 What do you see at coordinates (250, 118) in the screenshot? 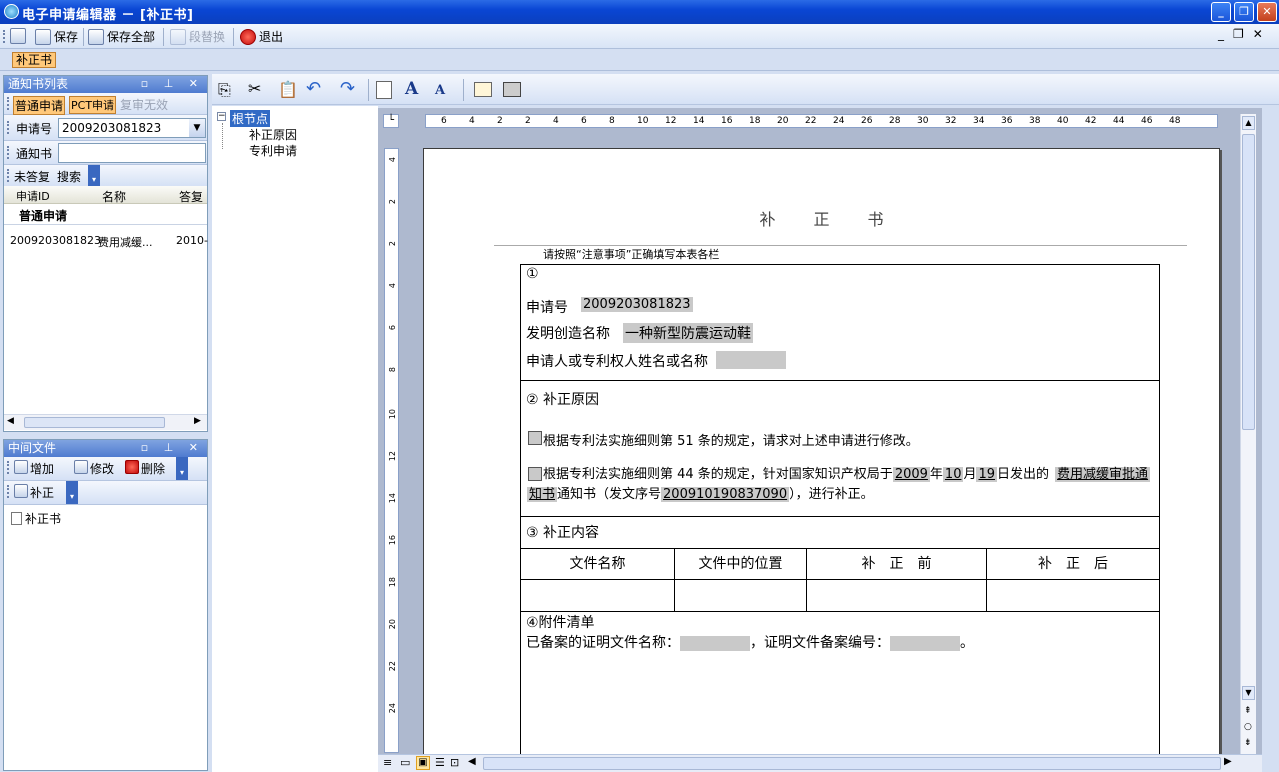
I see `tree-root: 根节点` at bounding box center [250, 118].